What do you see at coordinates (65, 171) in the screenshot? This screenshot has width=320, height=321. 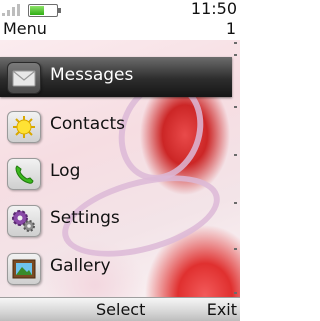 I see `menu-item-label: Log` at bounding box center [65, 171].